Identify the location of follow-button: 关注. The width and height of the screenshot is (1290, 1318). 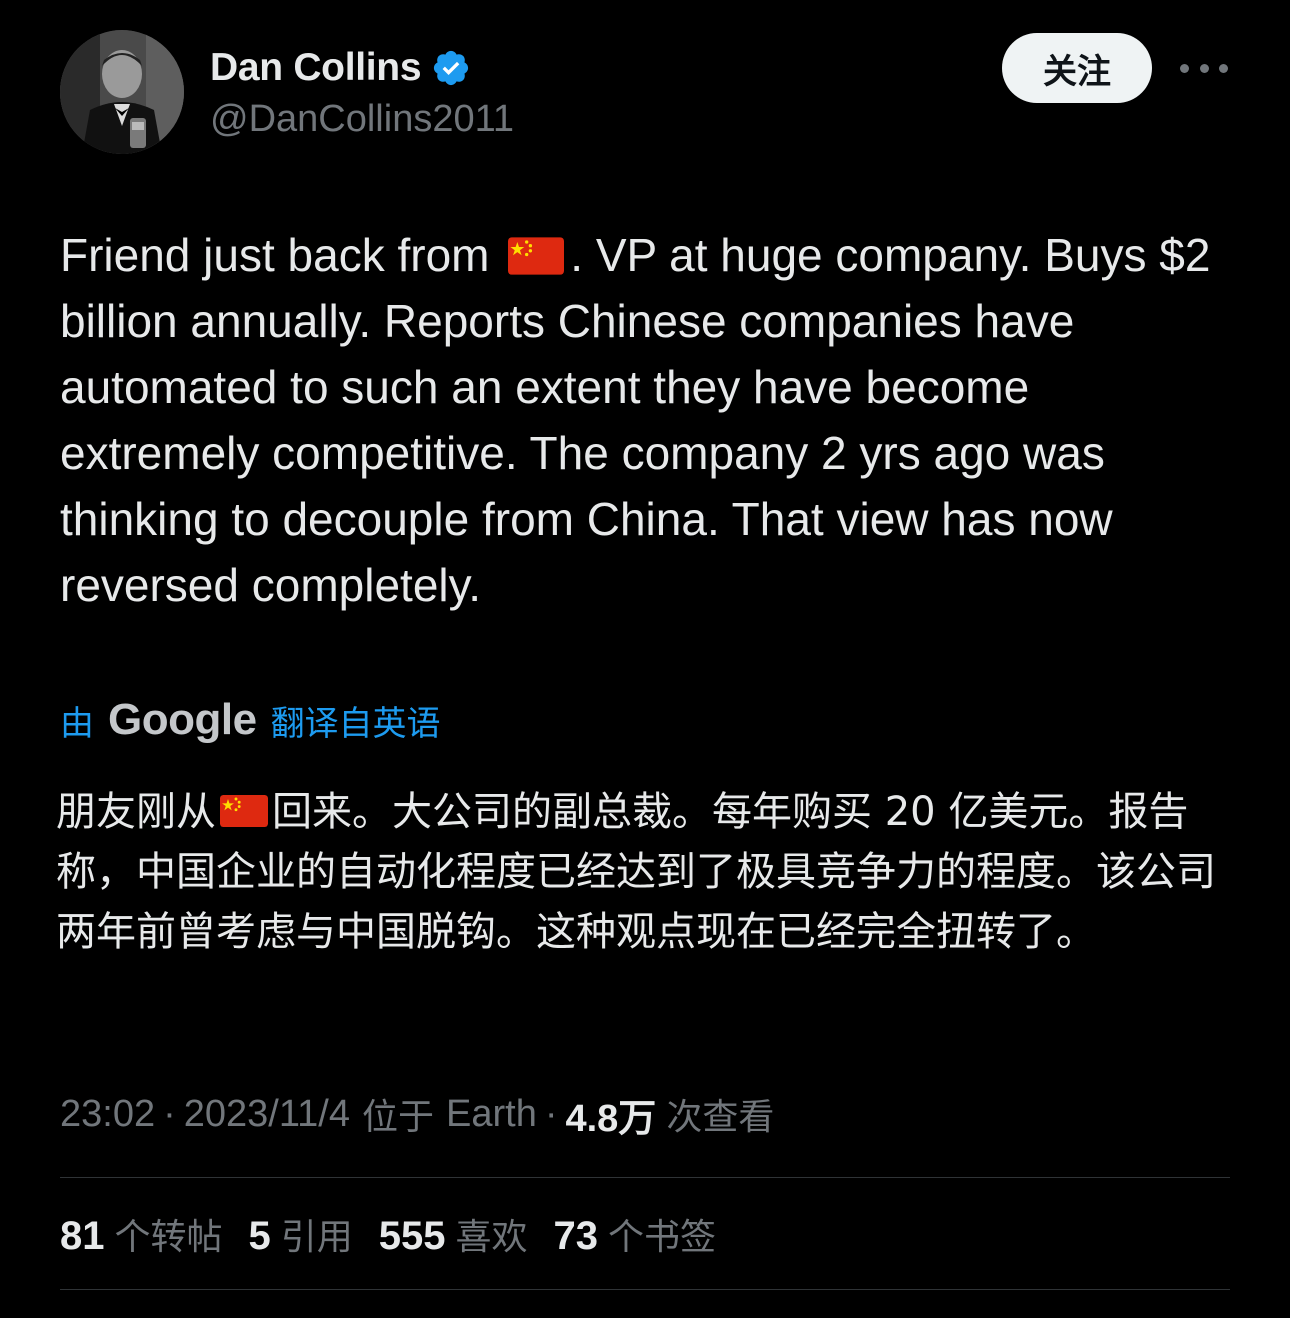
(1077, 68).